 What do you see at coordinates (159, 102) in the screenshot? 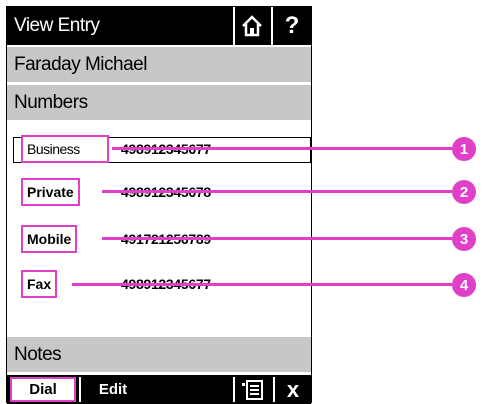
I see `numbers-heading: Numbers` at bounding box center [159, 102].